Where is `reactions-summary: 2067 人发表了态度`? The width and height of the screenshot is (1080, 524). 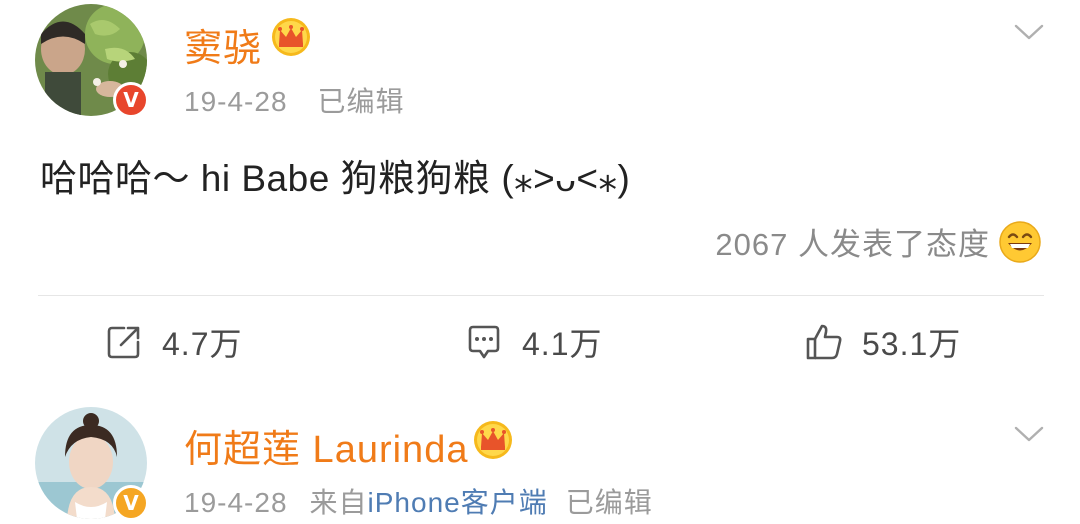
reactions-summary: 2067 人发表了态度 is located at coordinates (878, 241).